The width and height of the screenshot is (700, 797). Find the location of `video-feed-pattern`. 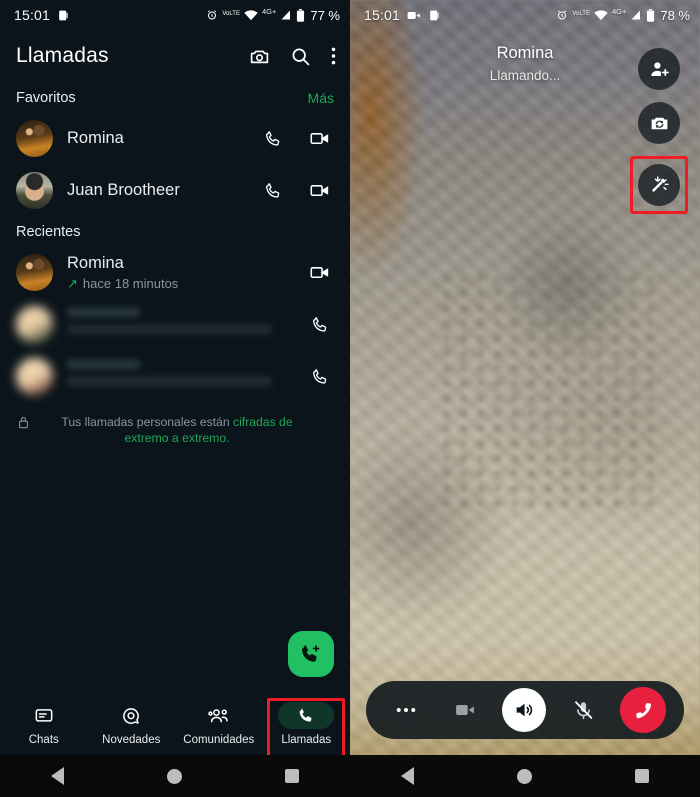

video-feed-pattern is located at coordinates (546, 390).